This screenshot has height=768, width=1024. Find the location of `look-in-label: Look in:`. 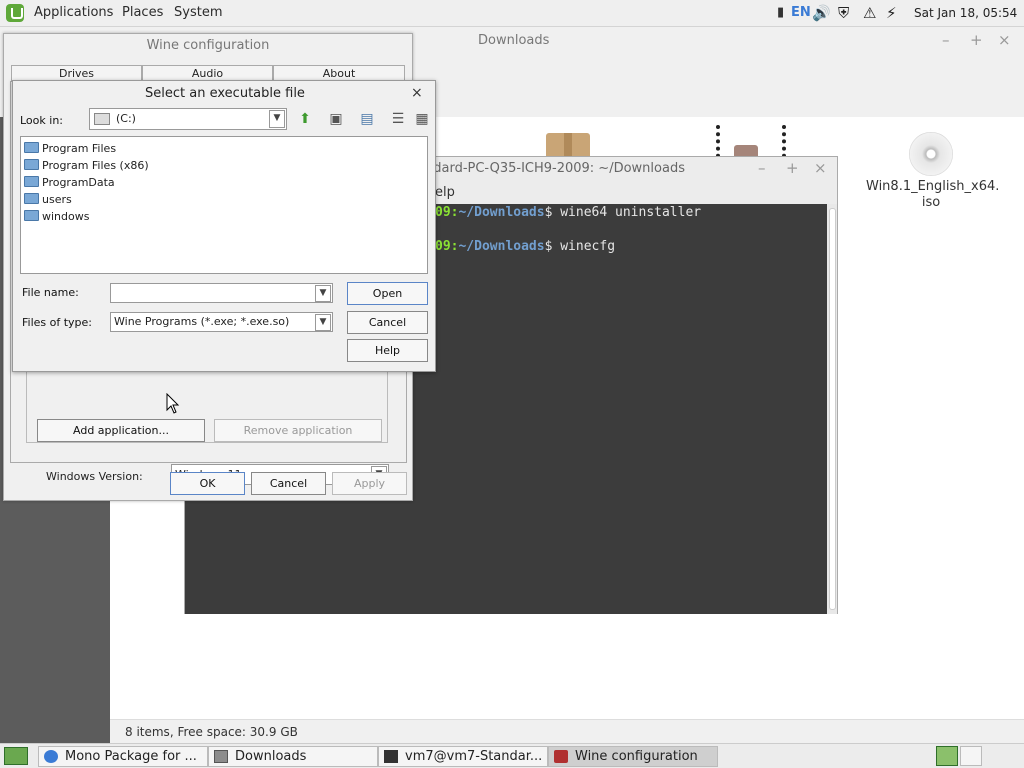

look-in-label: Look in: is located at coordinates (41, 120).